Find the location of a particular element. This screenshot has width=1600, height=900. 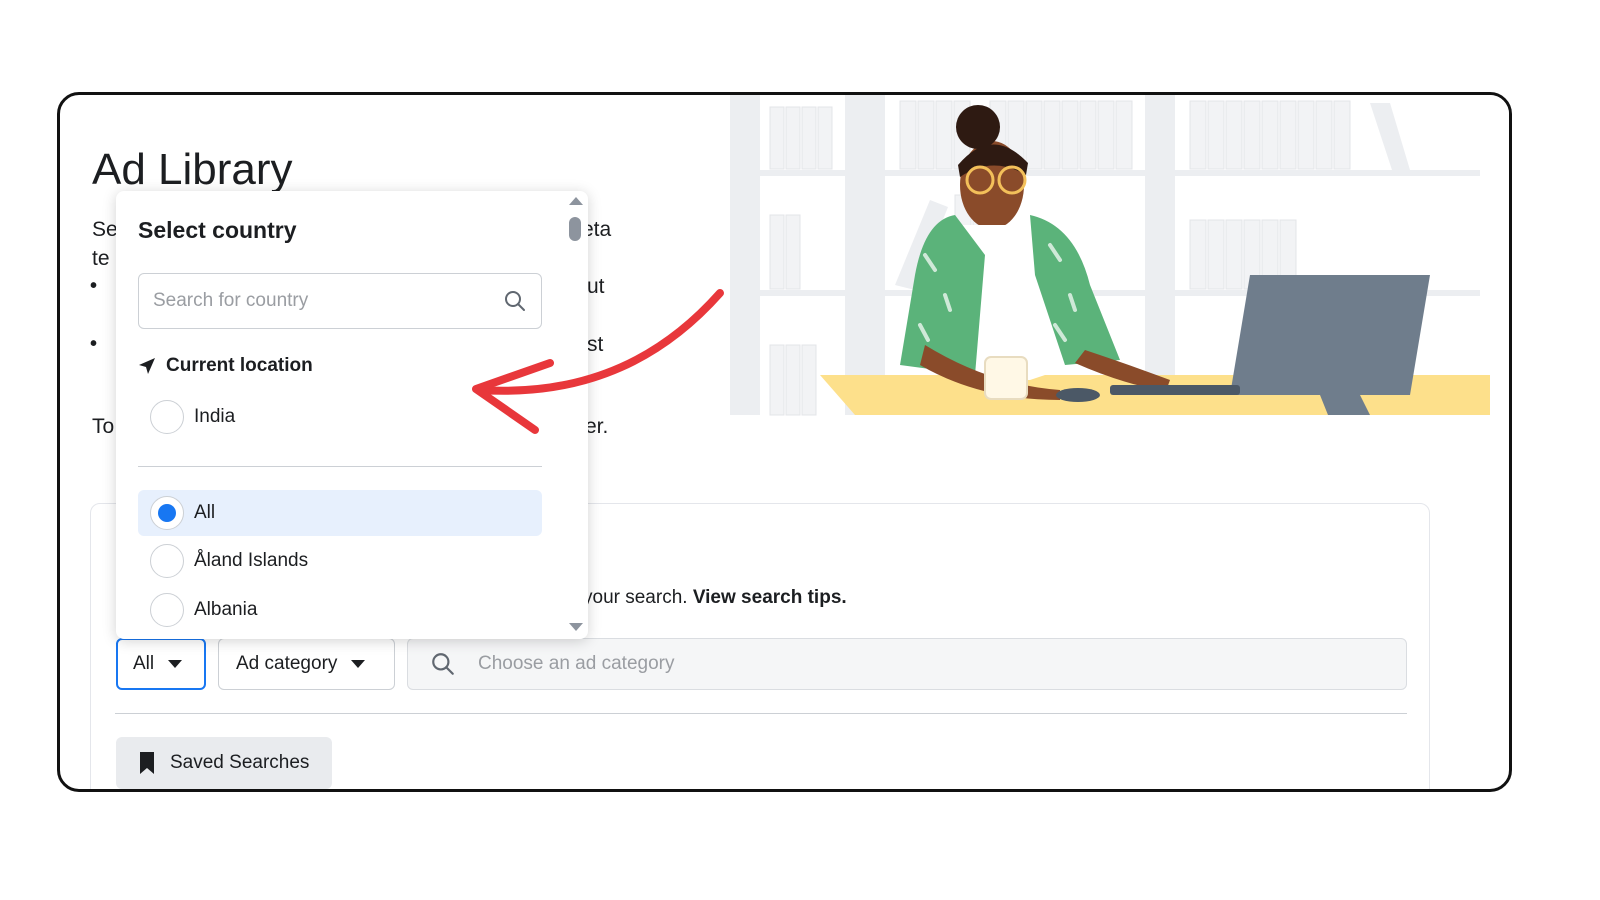

country-filter-label: All is located at coordinates (144, 663).